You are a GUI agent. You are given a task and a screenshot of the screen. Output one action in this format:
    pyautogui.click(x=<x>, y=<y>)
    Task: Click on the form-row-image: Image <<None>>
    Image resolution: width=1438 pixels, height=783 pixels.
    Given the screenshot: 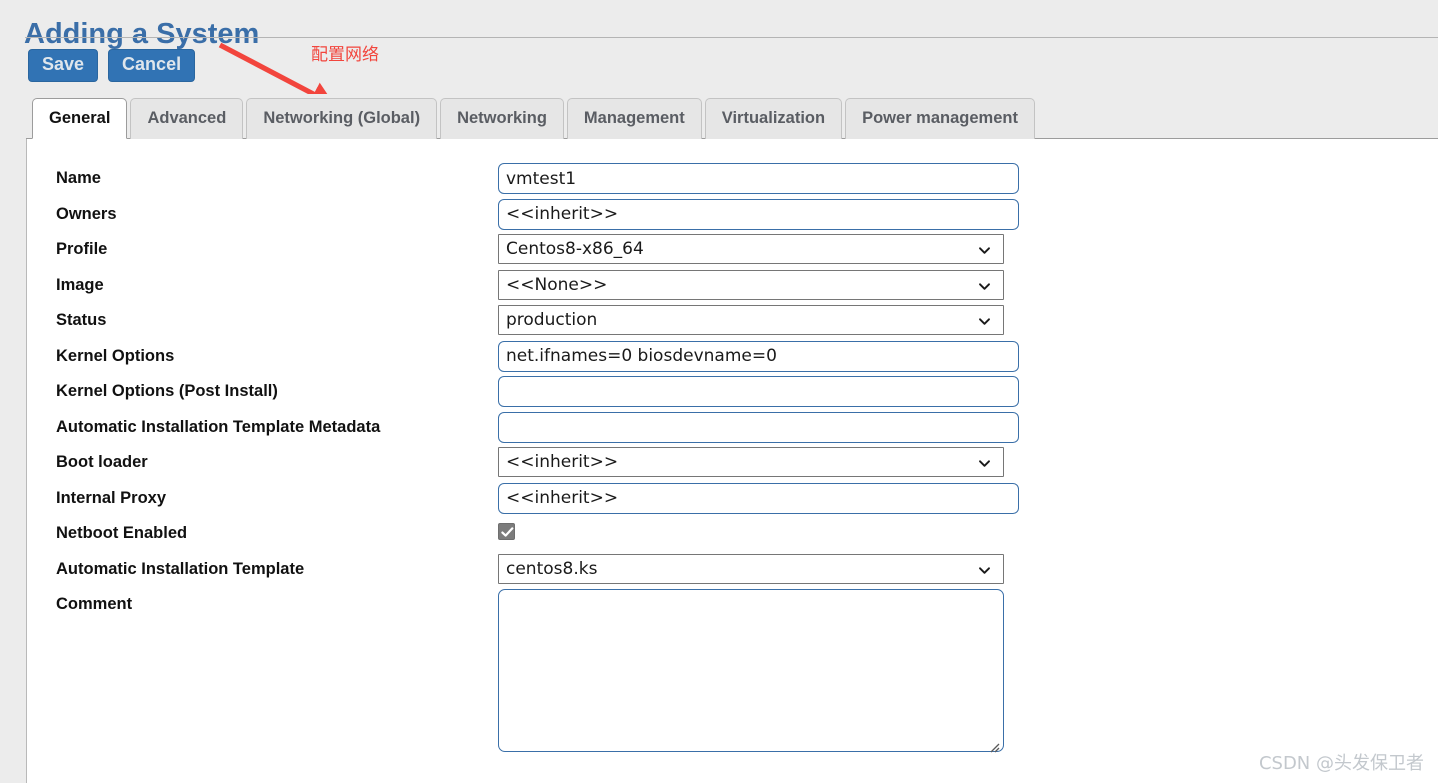 What is the action you would take?
    pyautogui.click(x=732, y=289)
    